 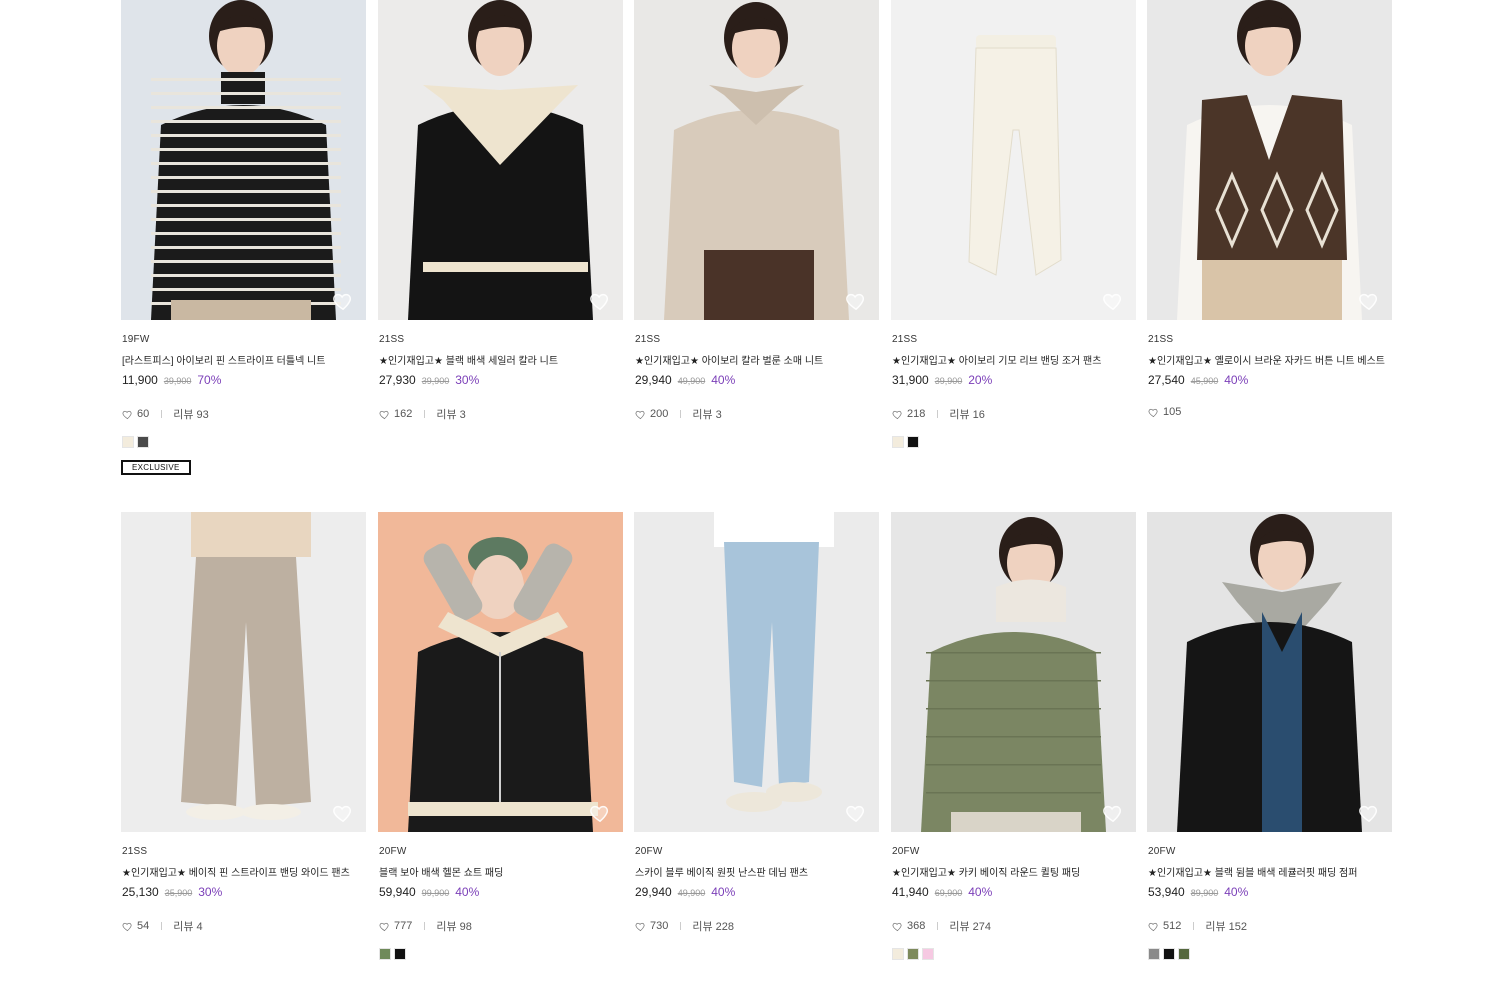 What do you see at coordinates (916, 414) in the screenshot?
I see `like-count: 218` at bounding box center [916, 414].